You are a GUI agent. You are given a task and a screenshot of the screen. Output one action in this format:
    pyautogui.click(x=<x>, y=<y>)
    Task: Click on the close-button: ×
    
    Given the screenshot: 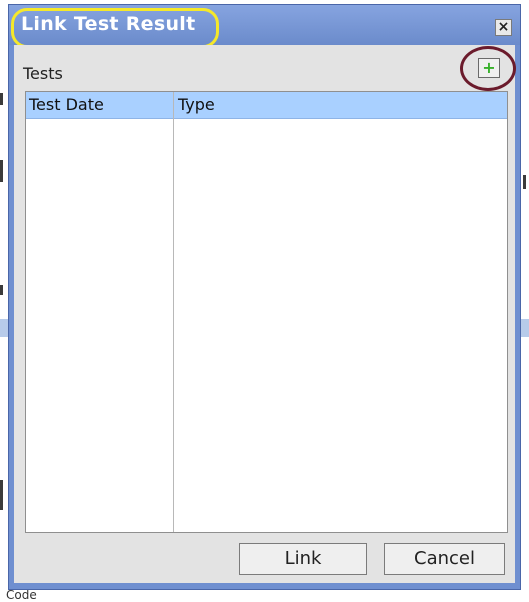 What is the action you would take?
    pyautogui.click(x=503, y=27)
    